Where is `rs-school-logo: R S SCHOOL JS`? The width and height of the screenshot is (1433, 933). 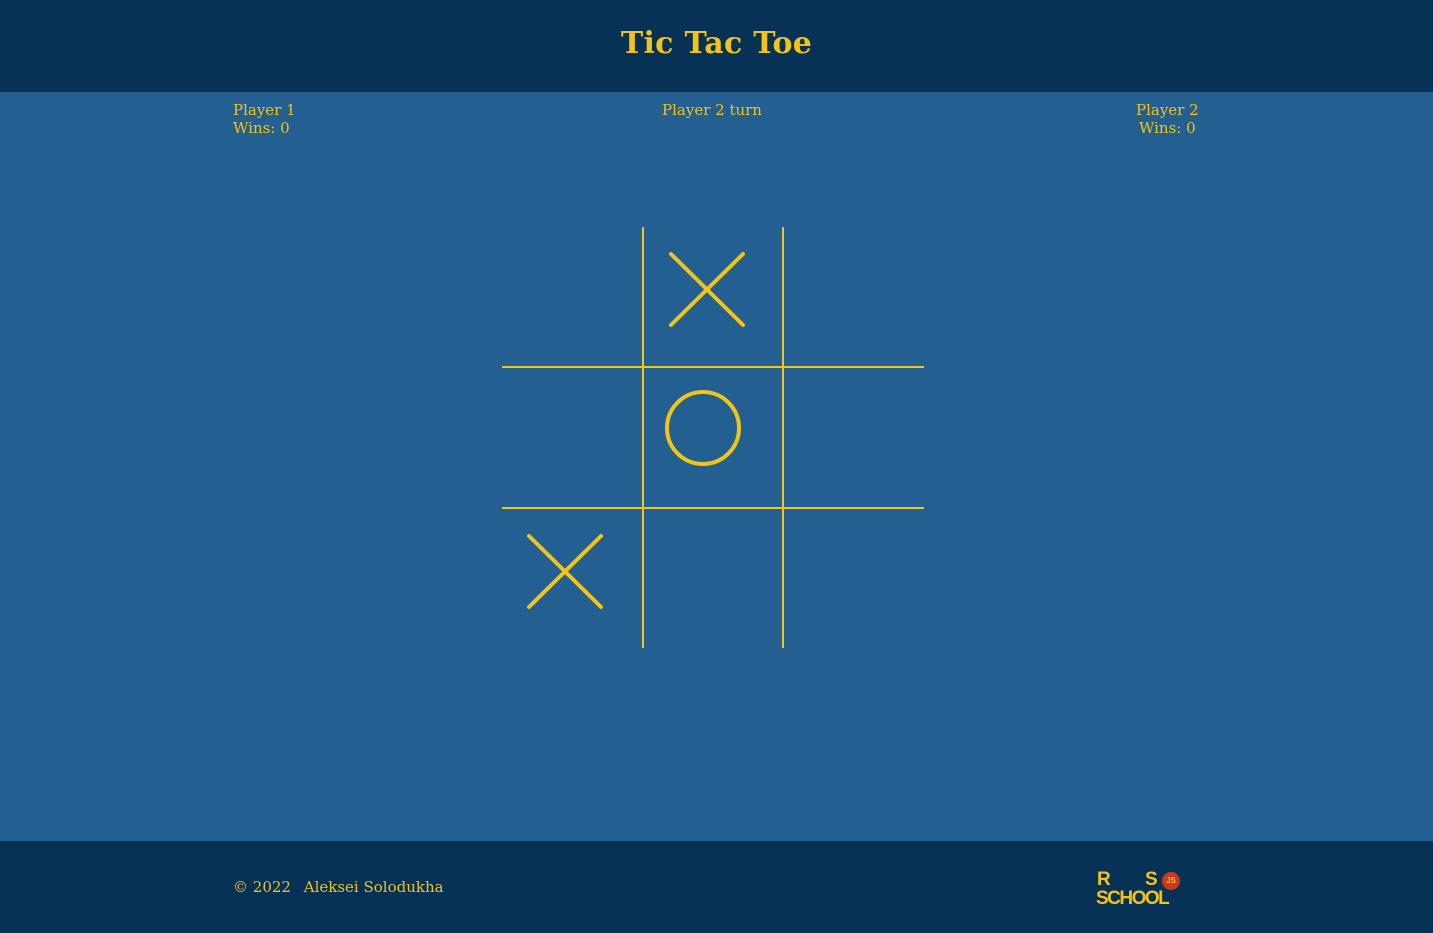 rs-school-logo: R S SCHOOL JS is located at coordinates (1145, 890).